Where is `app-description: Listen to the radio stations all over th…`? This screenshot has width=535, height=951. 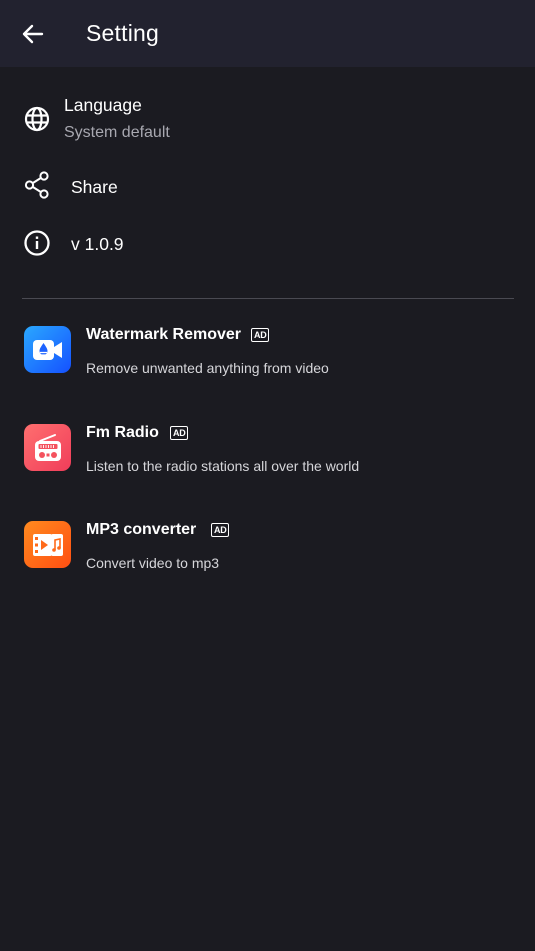 app-description: Listen to the radio stations all over th… is located at coordinates (223, 466).